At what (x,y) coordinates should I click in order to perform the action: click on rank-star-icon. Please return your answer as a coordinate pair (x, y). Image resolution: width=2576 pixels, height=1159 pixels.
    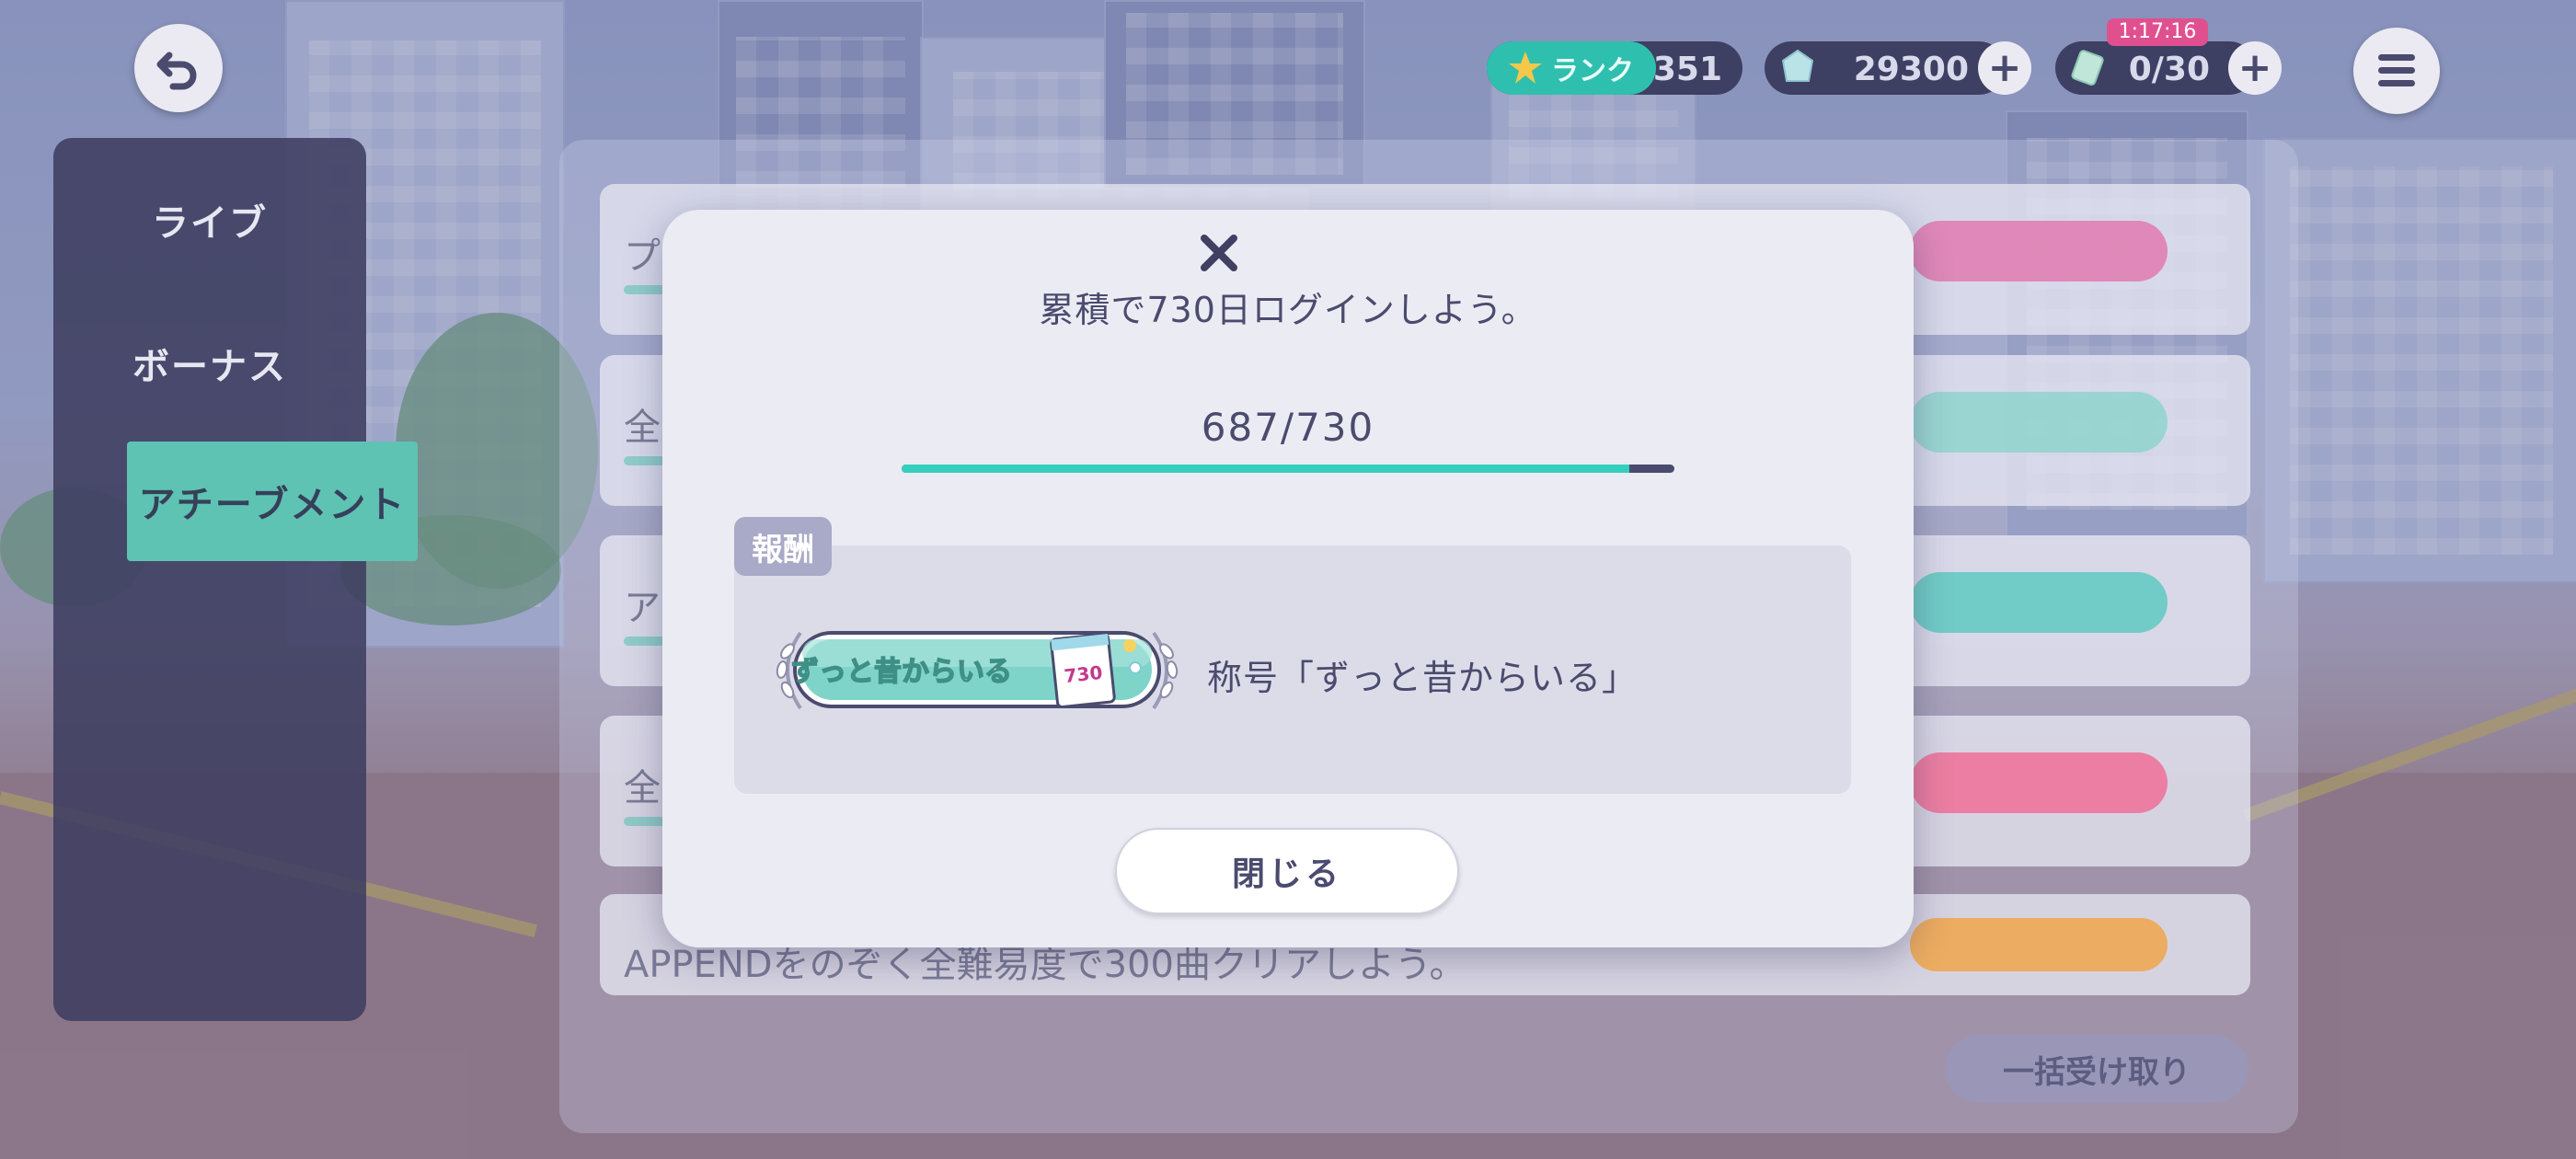
    Looking at the image, I should click on (1525, 68).